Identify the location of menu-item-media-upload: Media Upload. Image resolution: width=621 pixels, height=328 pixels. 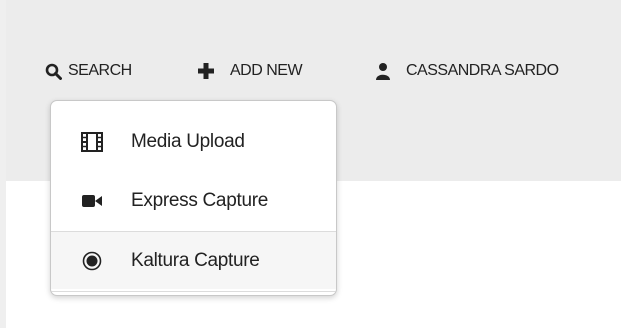
(193, 142).